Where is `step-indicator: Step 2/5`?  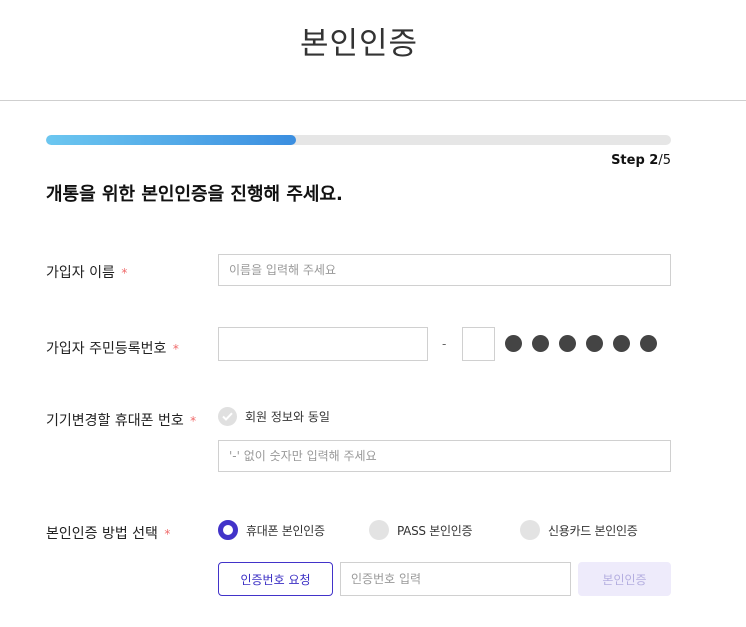
step-indicator: Step 2/5 is located at coordinates (641, 160).